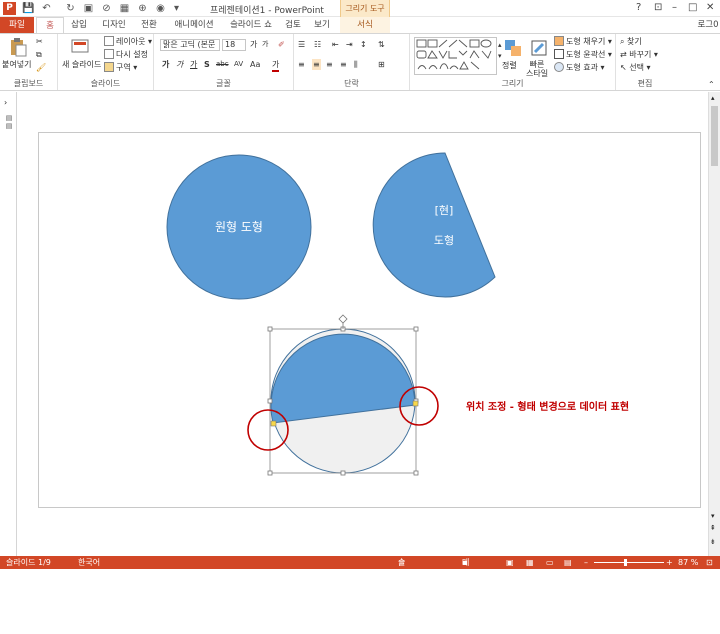 Image resolution: width=720 pixels, height=634 pixels. Describe the element at coordinates (193, 64) in the screenshot. I see `underline-button: 가` at that location.